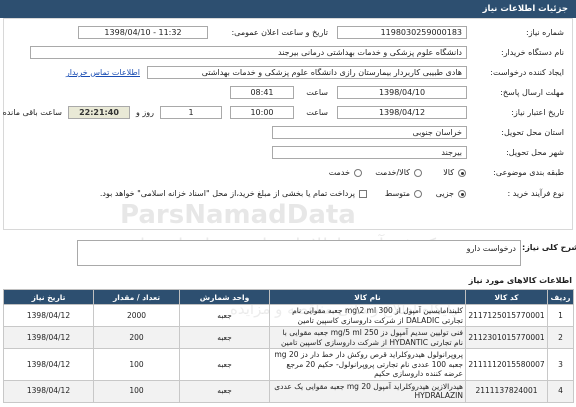 This screenshot has height=407, width=576. I want to click on validity-time-field: 10:00, so click(262, 112).